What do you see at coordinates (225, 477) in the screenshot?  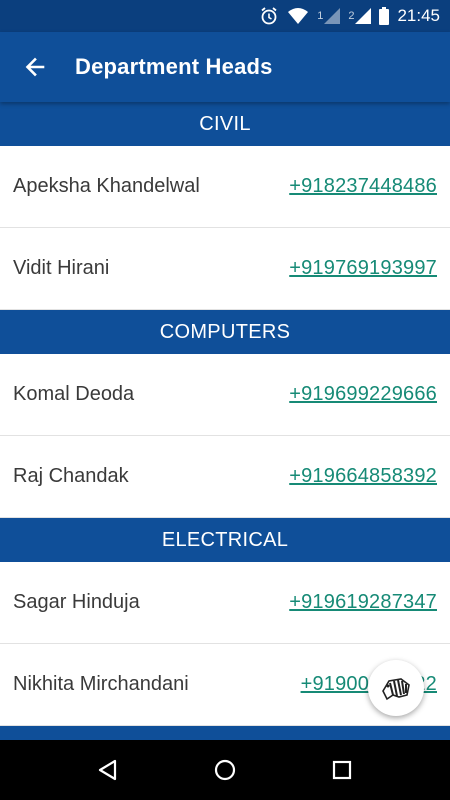 I see `contact-row: Raj Chandak +919664858392` at bounding box center [225, 477].